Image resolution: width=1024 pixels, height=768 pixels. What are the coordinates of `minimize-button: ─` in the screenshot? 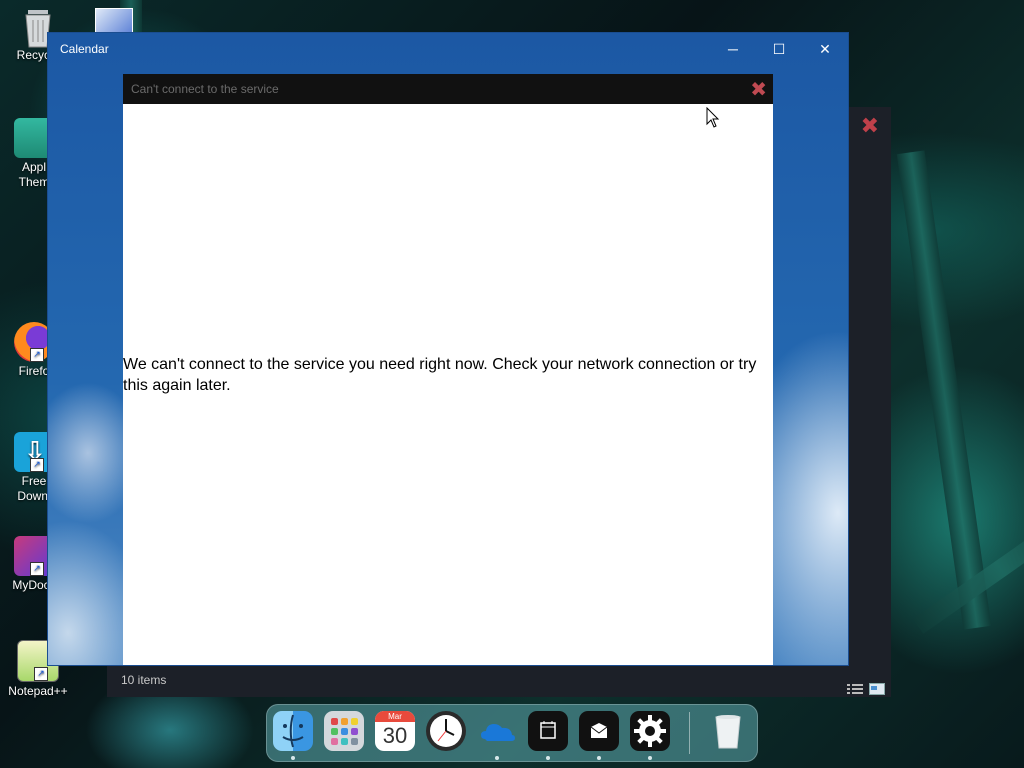 It's located at (733, 49).